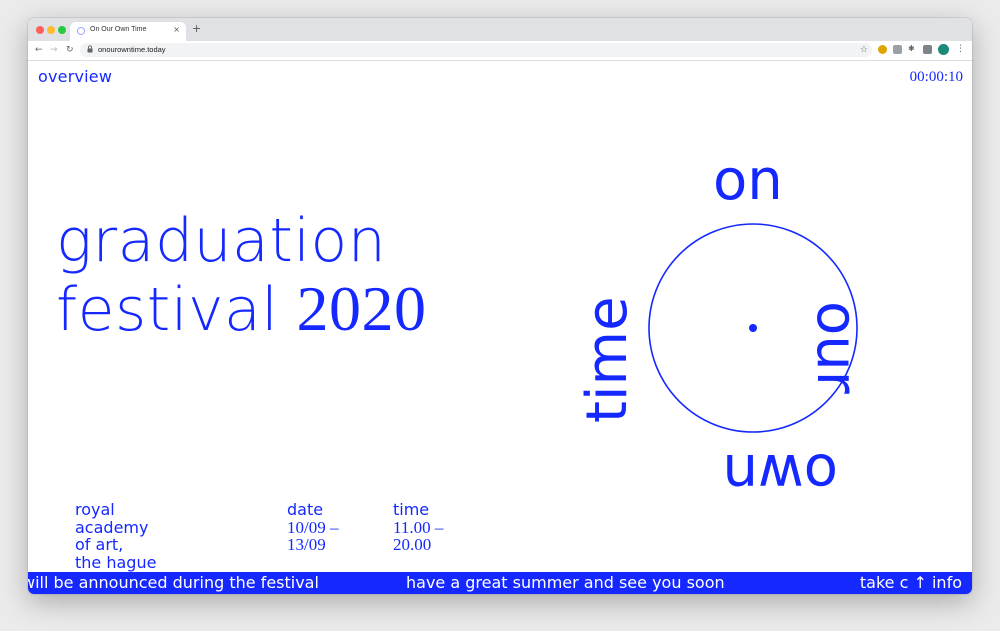  What do you see at coordinates (748, 180) in the screenshot?
I see `logo-word-on: on` at bounding box center [748, 180].